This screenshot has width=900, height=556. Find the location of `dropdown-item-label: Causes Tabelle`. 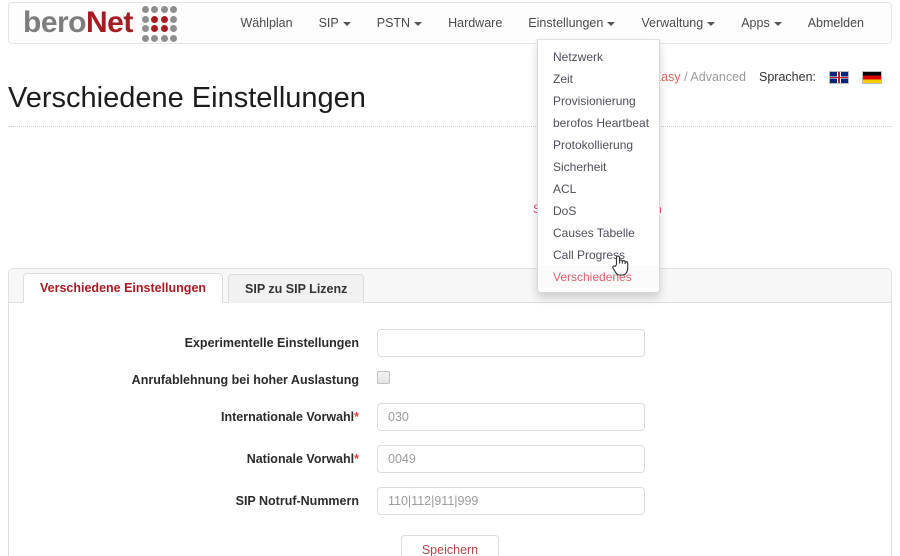

dropdown-item-label: Causes Tabelle is located at coordinates (594, 233).